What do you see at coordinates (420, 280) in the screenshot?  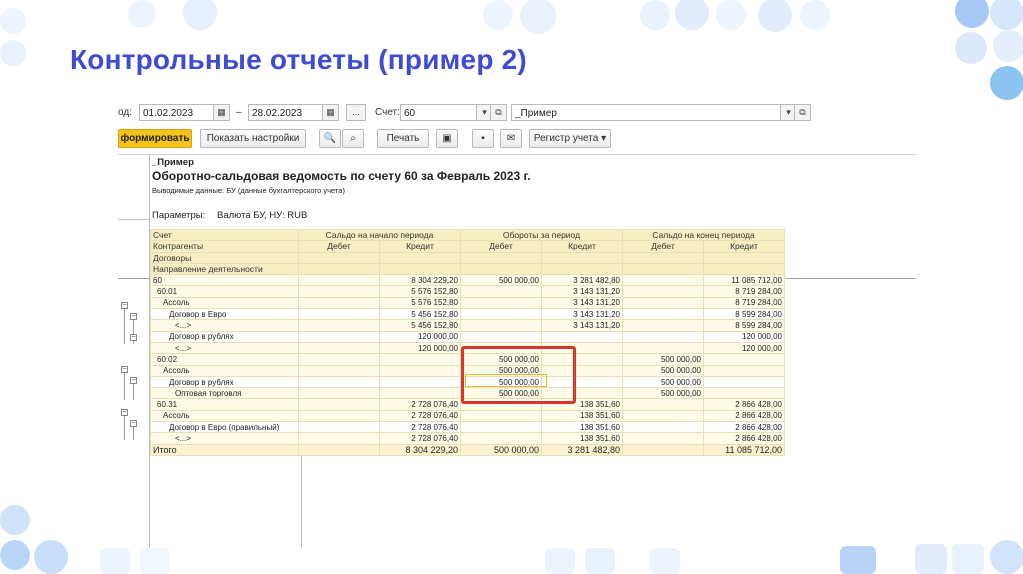 I see `amount-cell: 8 304 229,20` at bounding box center [420, 280].